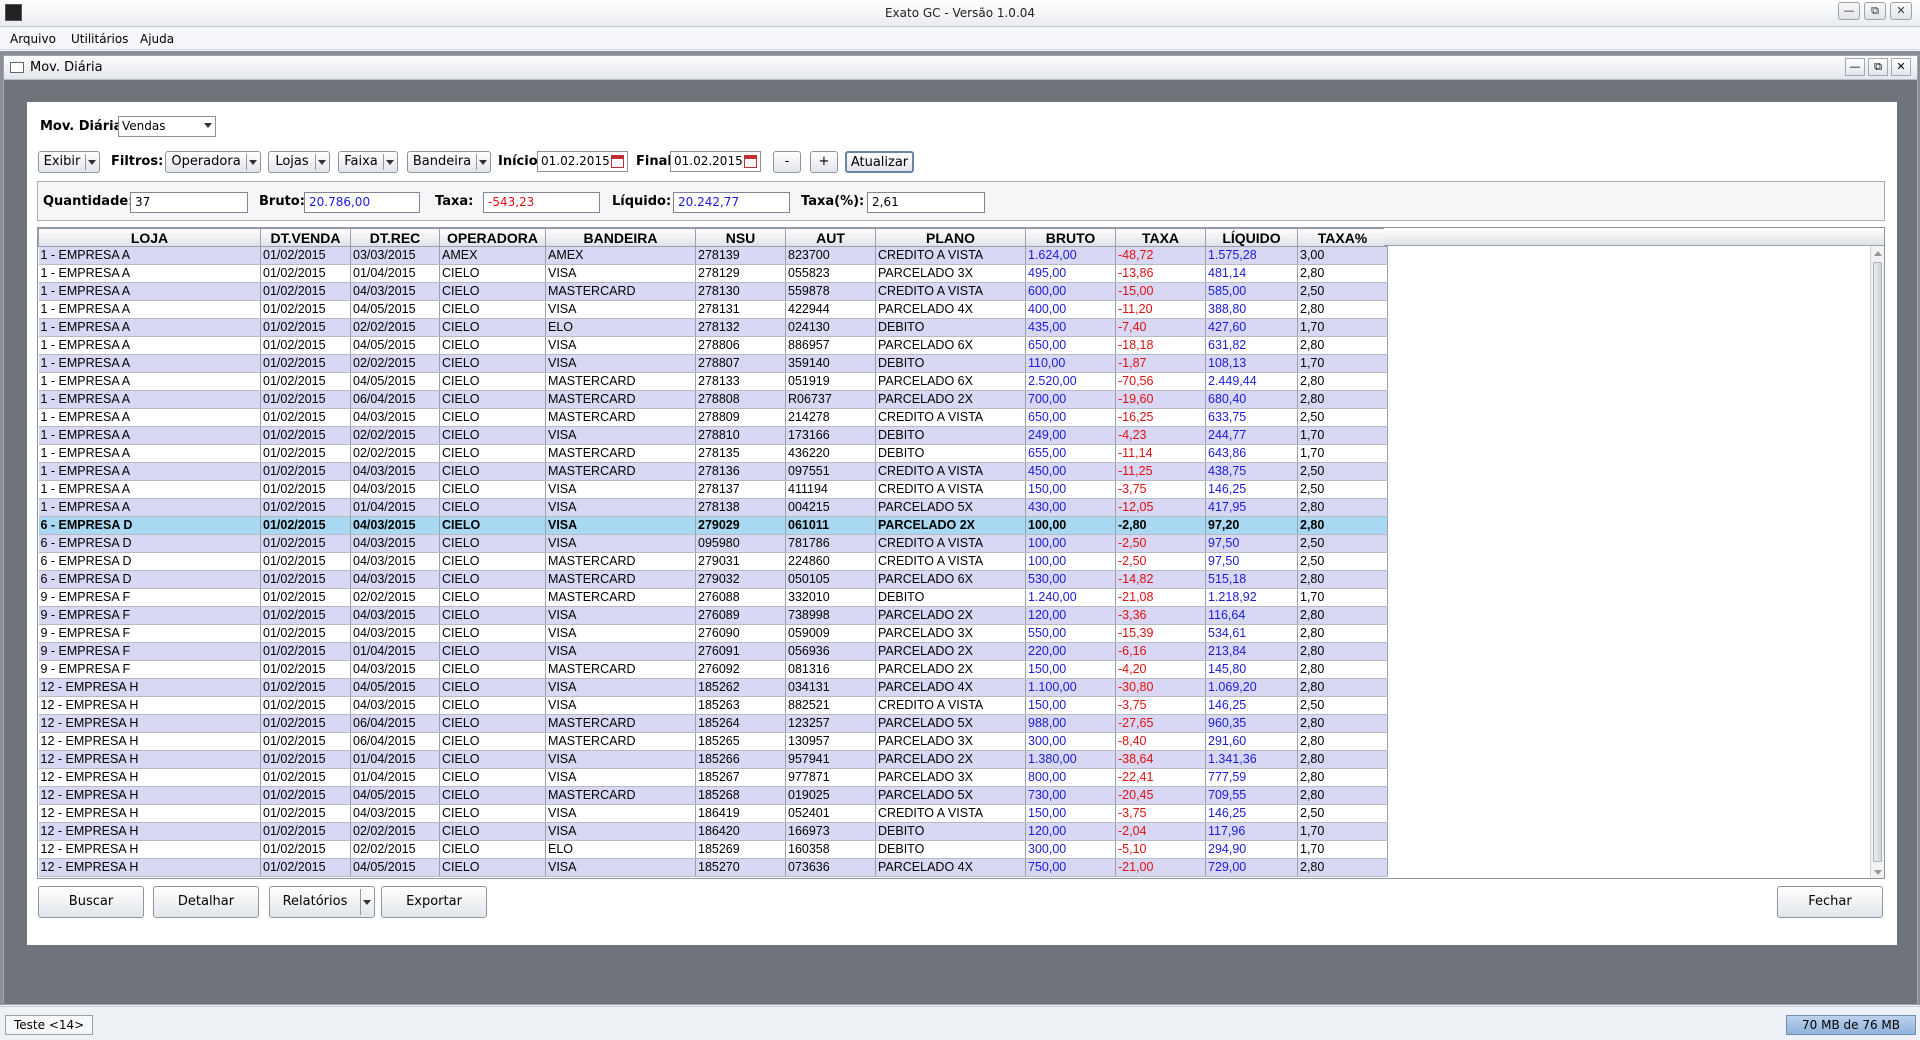 This screenshot has width=1920, height=1040. Describe the element at coordinates (830, 507) in the screenshot. I see `table-cell: 004215` at that location.